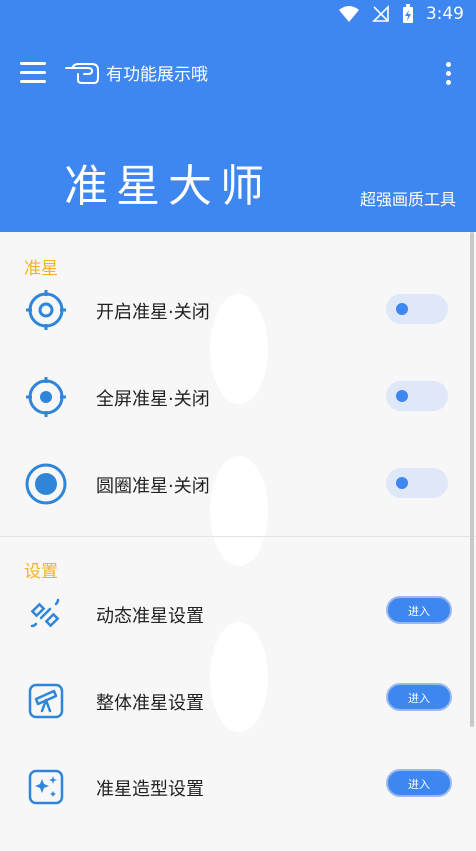 The image size is (476, 851). I want to click on crosshair-row-circle: 圆圈准星·关闭, so click(238, 484).